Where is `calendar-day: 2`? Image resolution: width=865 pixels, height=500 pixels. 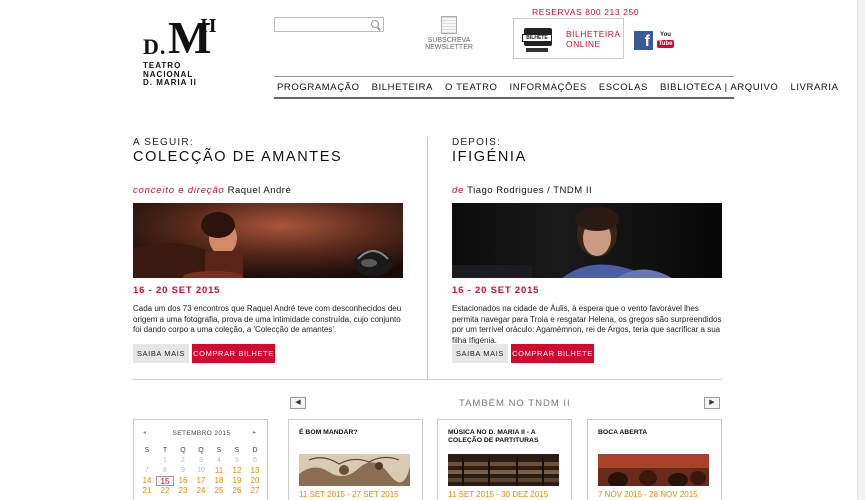 calendar-day: 2 is located at coordinates (183, 460).